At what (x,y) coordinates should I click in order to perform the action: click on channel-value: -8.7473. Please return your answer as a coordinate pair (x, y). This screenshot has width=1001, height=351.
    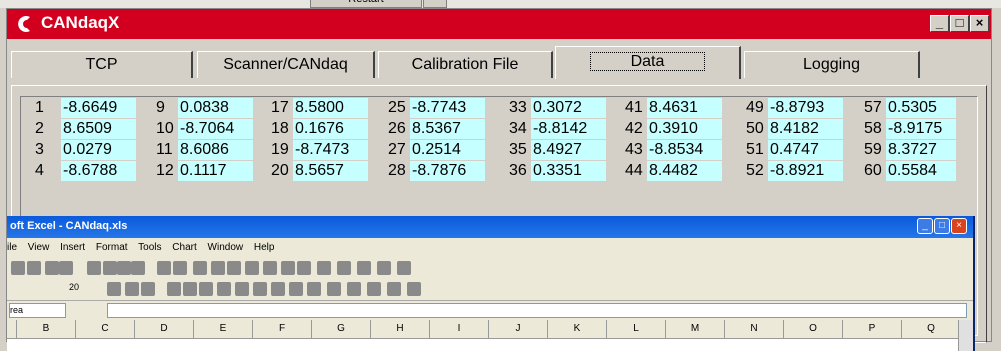
    Looking at the image, I should click on (330, 150).